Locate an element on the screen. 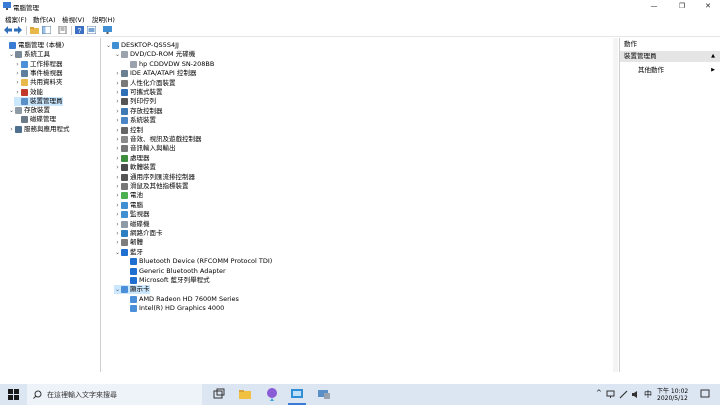  more-actions-item: 其他動作 ▶ is located at coordinates (670, 70).